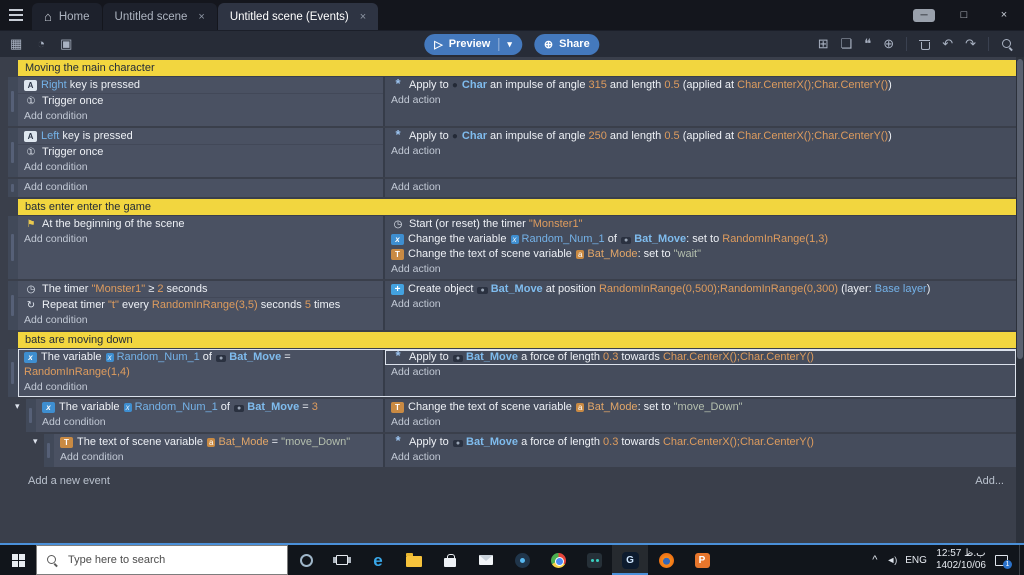  Describe the element at coordinates (16, 15) in the screenshot. I see `menu-icon` at that location.